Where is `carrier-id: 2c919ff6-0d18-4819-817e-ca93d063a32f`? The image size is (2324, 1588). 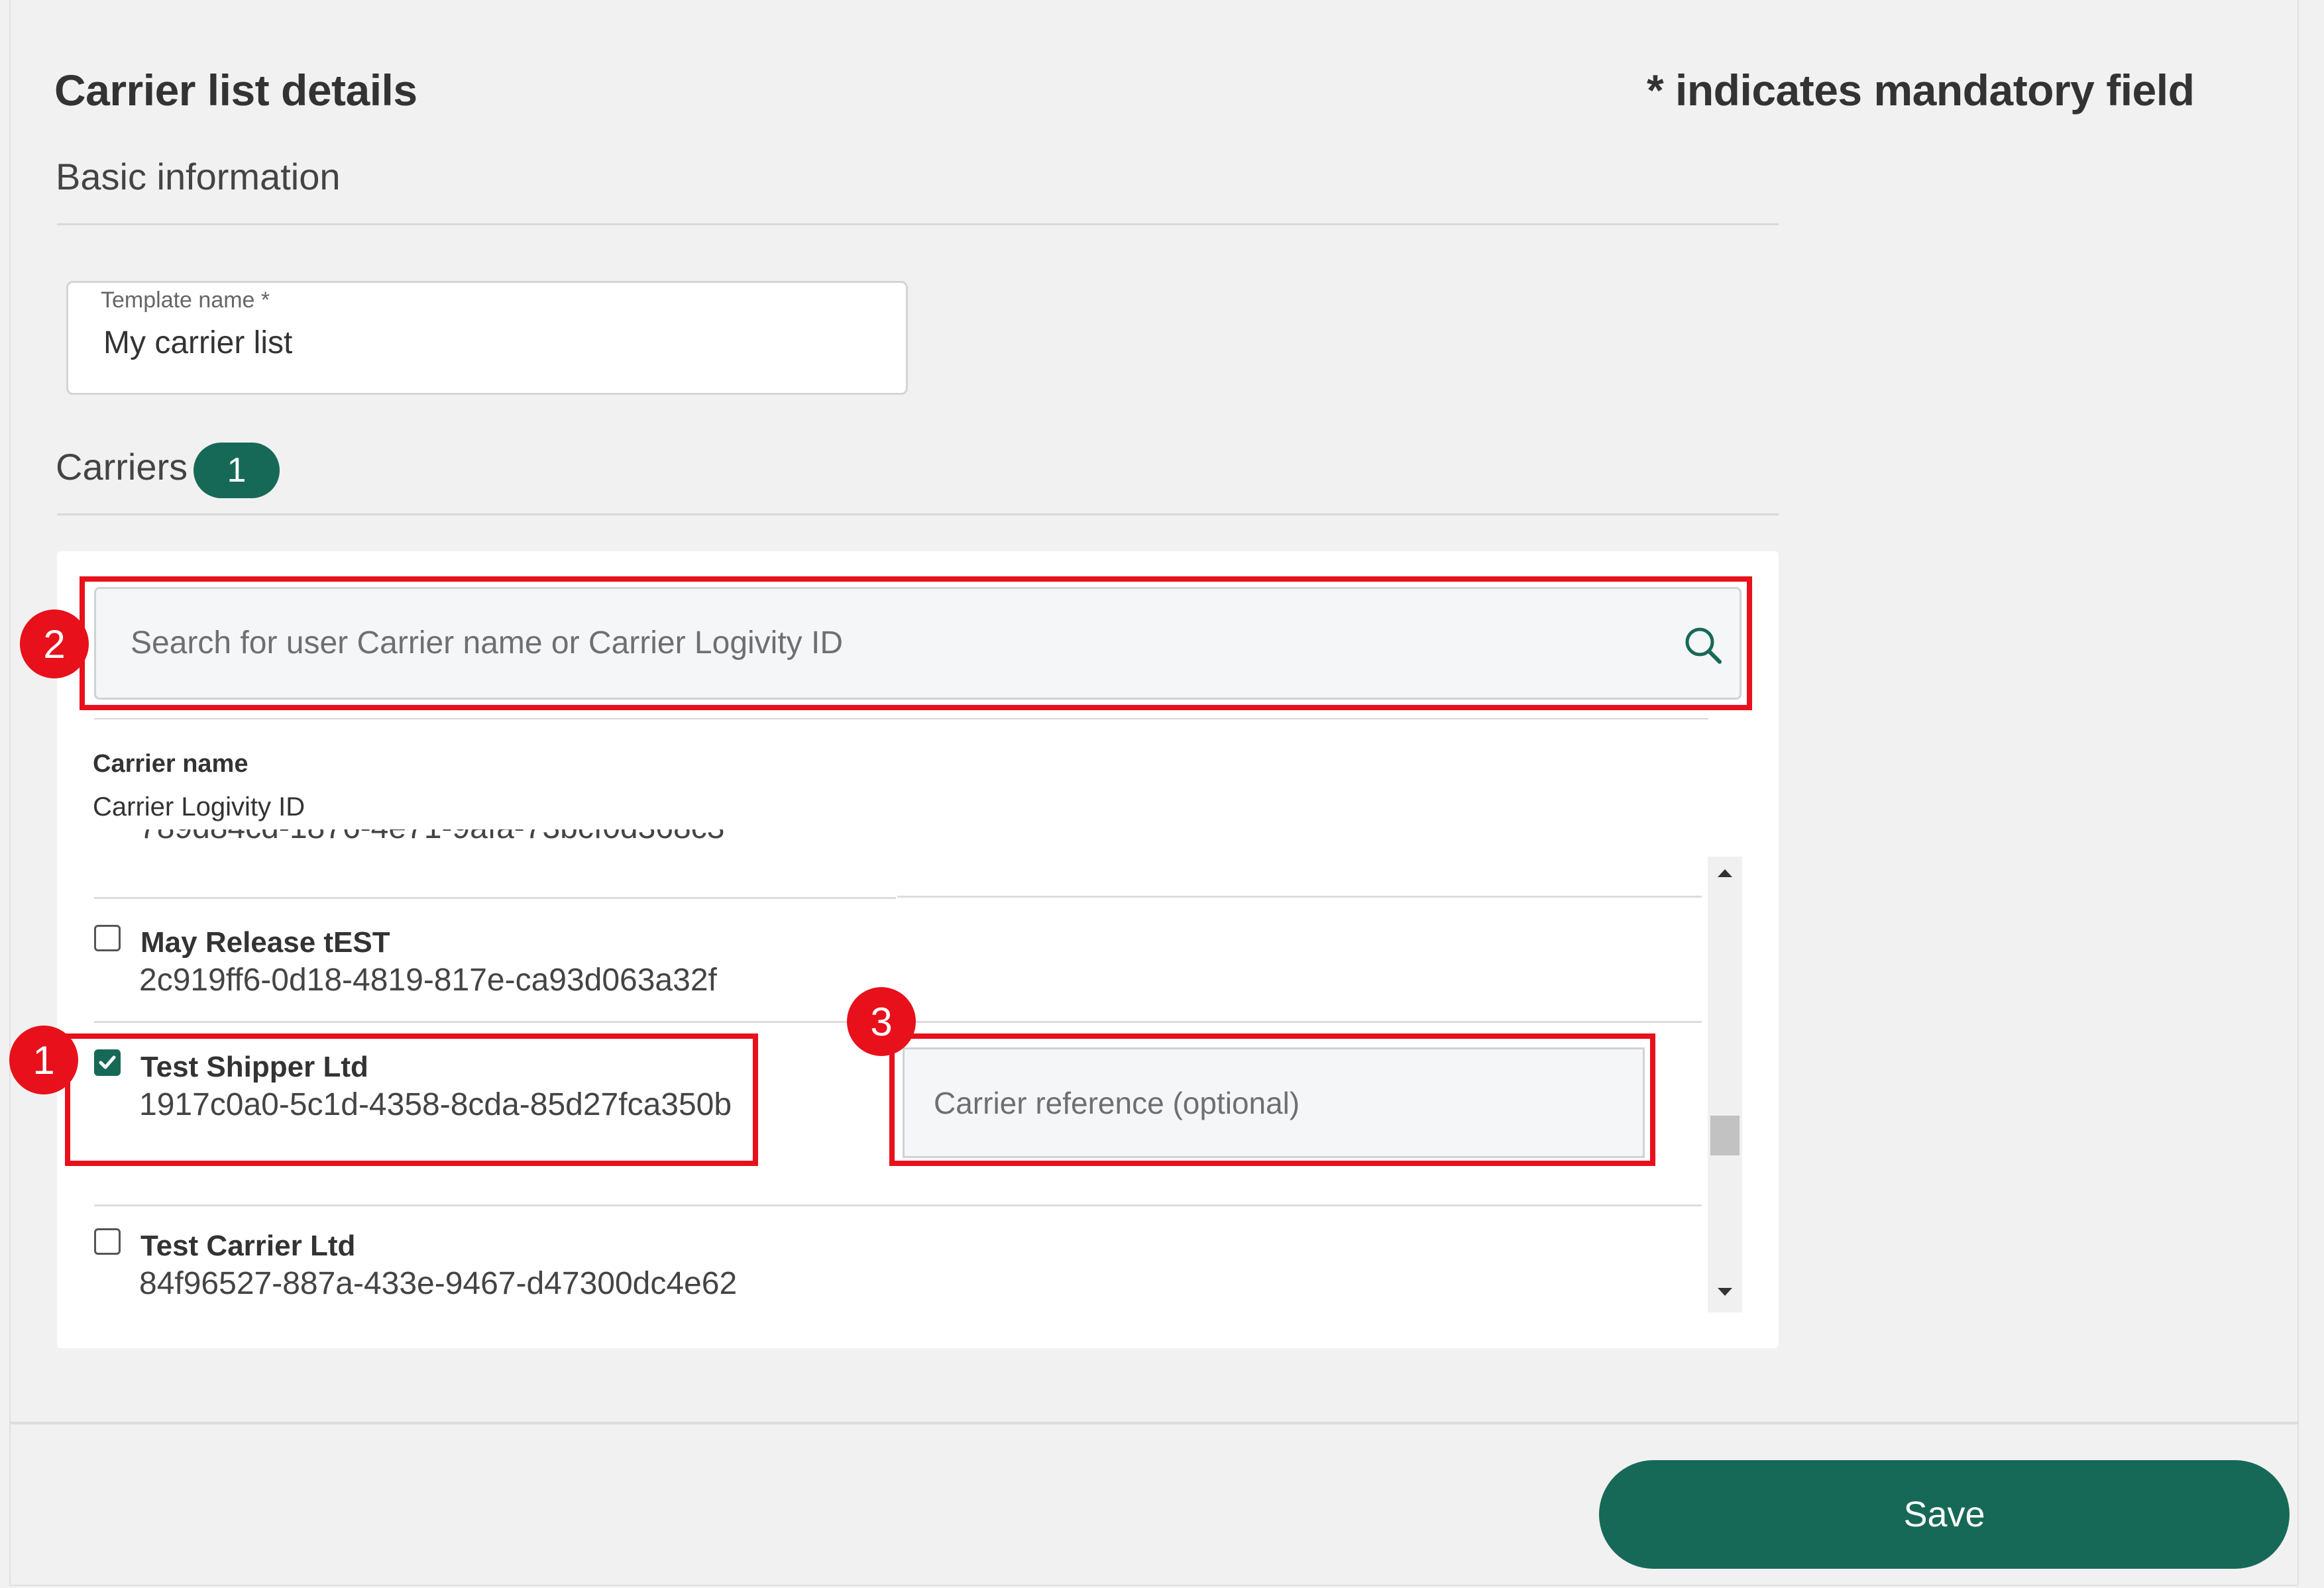 carrier-id: 2c919ff6-0d18-4819-817e-ca93d063a32f is located at coordinates (428, 980).